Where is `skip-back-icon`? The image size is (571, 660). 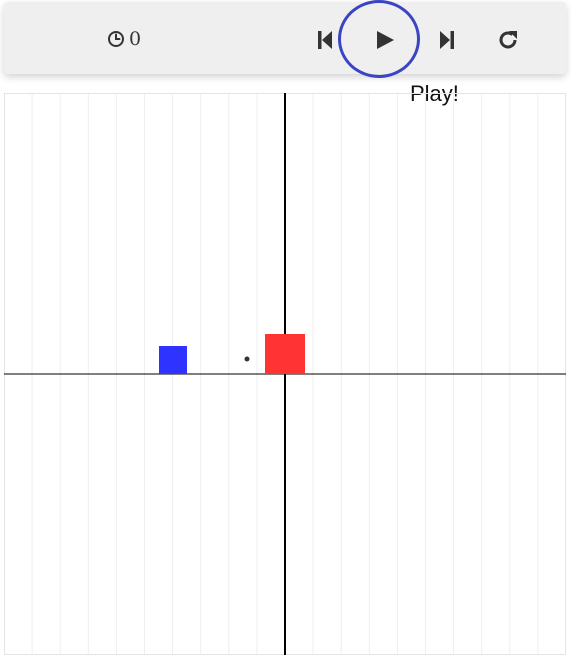
skip-back-icon is located at coordinates (325, 40).